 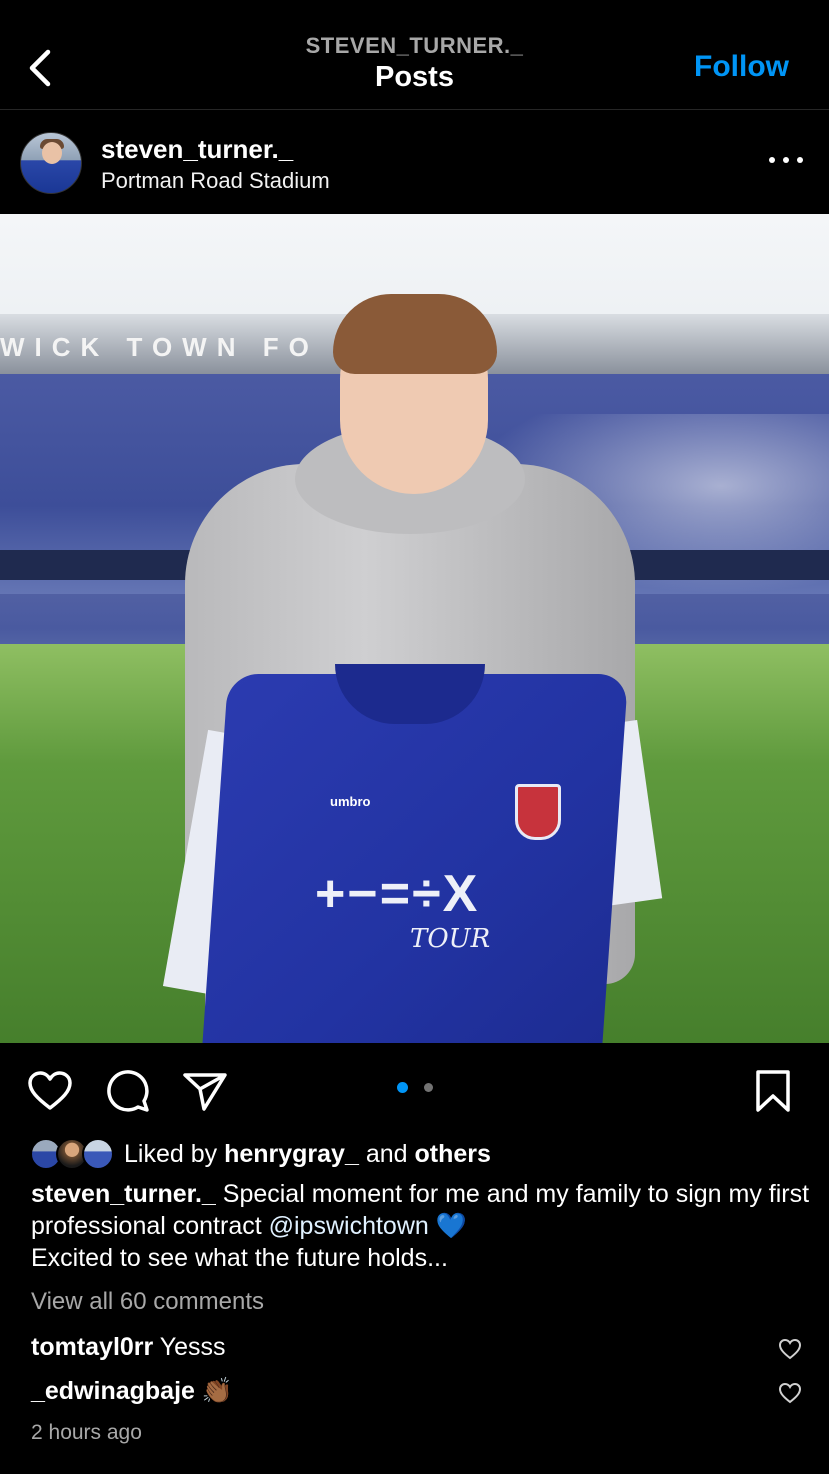 I want to click on shirt-sponsor: +−=÷X, so click(x=397, y=894).